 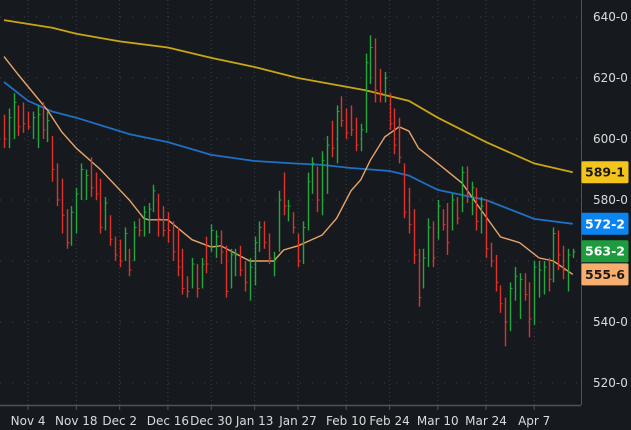 What do you see at coordinates (605, 223) in the screenshot?
I see `price-tag-label: 572-2` at bounding box center [605, 223].